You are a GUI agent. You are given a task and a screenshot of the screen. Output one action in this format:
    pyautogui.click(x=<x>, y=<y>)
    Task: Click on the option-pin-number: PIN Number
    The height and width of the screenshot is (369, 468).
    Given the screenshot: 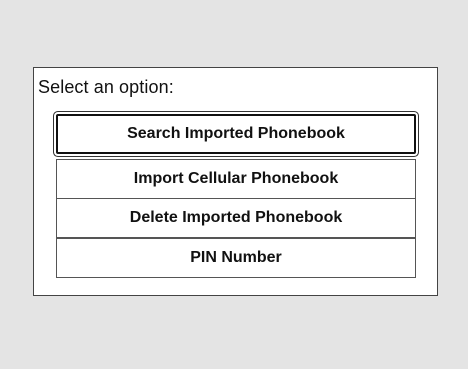 What is the action you would take?
    pyautogui.click(x=236, y=258)
    